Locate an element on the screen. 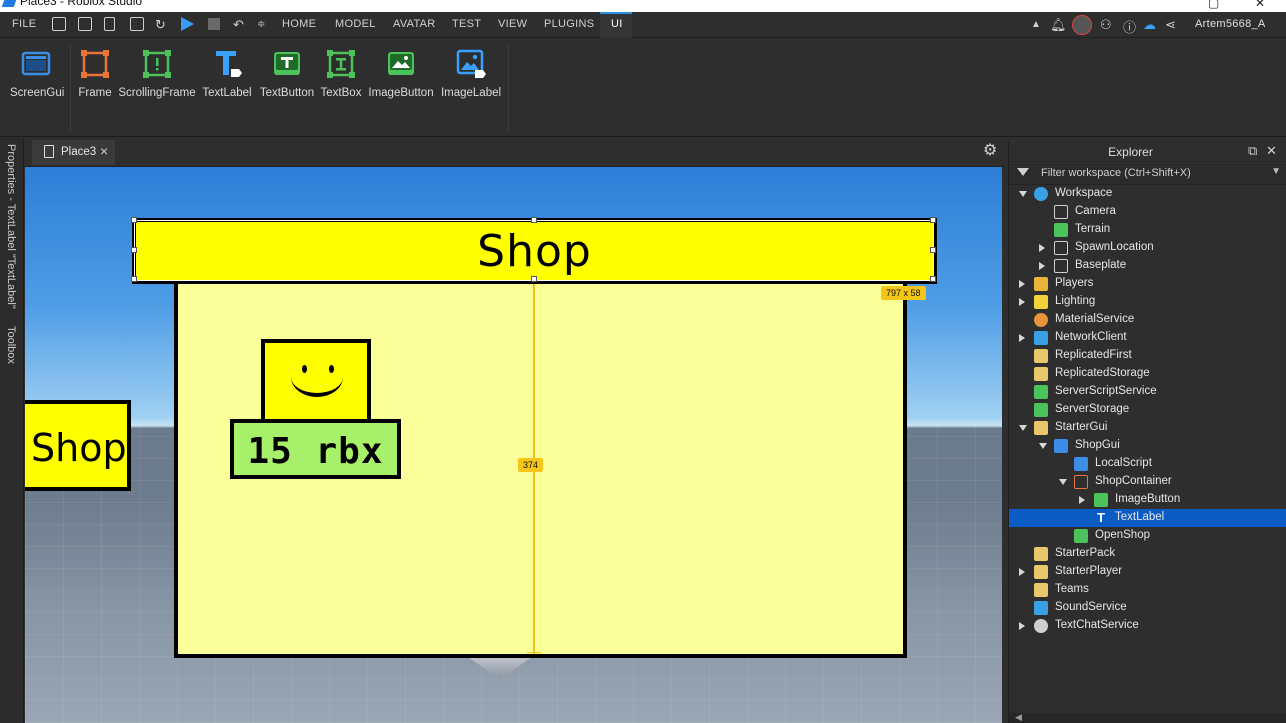 This screenshot has width=1286, height=723. filter-icon is located at coordinates (1023, 172).